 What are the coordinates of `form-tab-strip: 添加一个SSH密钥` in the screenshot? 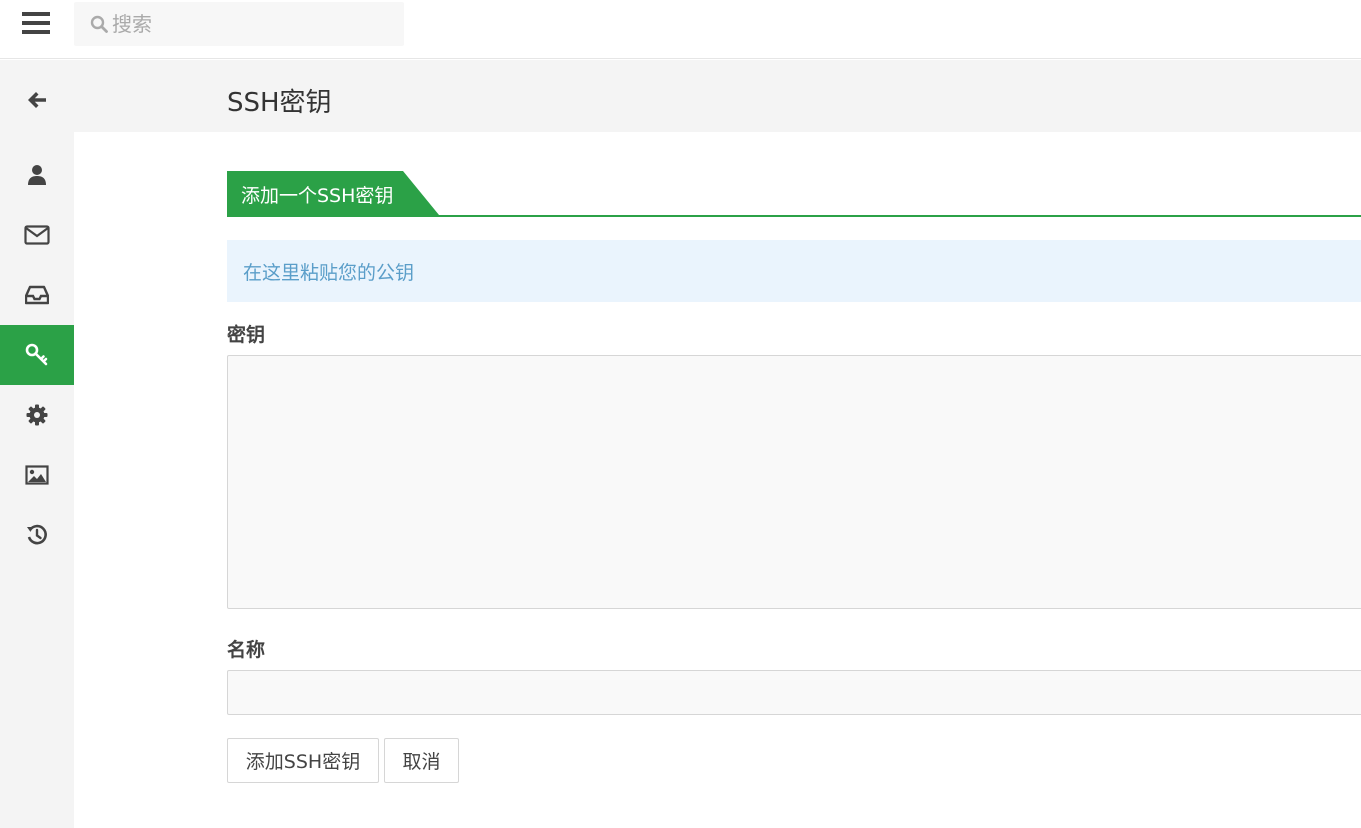 It's located at (794, 194).